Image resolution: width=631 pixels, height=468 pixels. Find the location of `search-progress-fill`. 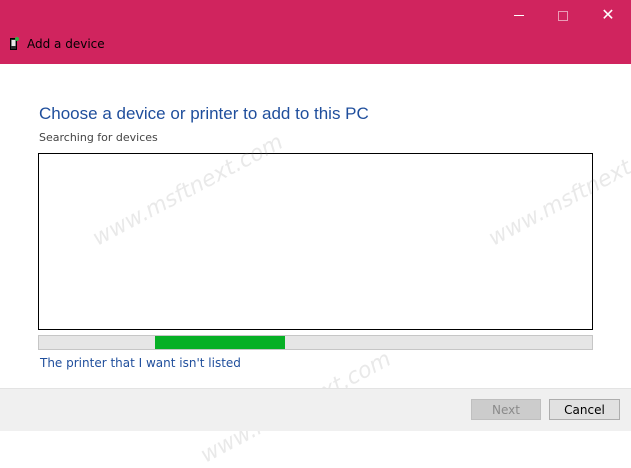

search-progress-fill is located at coordinates (220, 342).